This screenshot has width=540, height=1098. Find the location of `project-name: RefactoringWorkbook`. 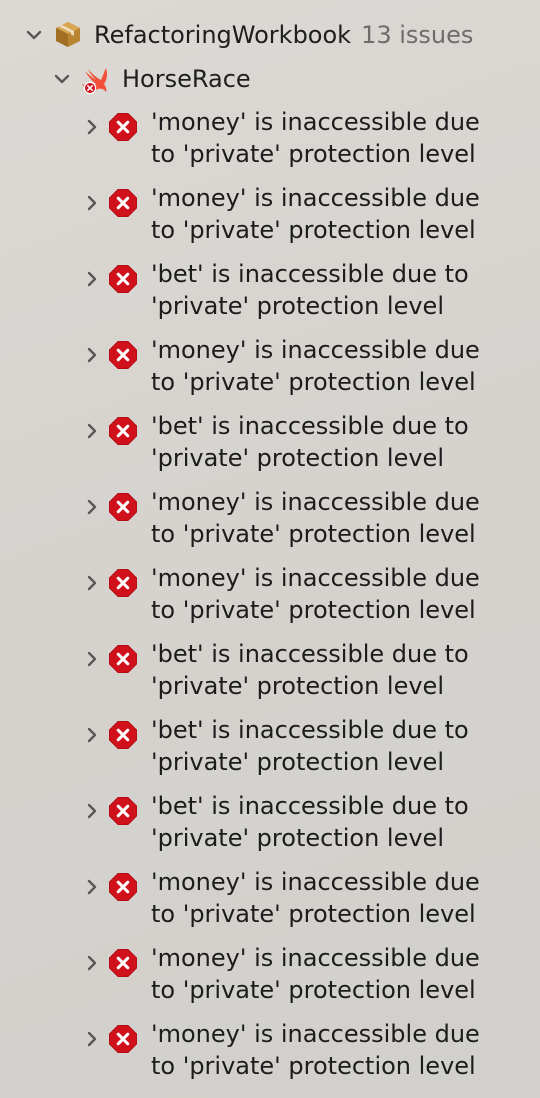

project-name: RefactoringWorkbook is located at coordinates (223, 35).